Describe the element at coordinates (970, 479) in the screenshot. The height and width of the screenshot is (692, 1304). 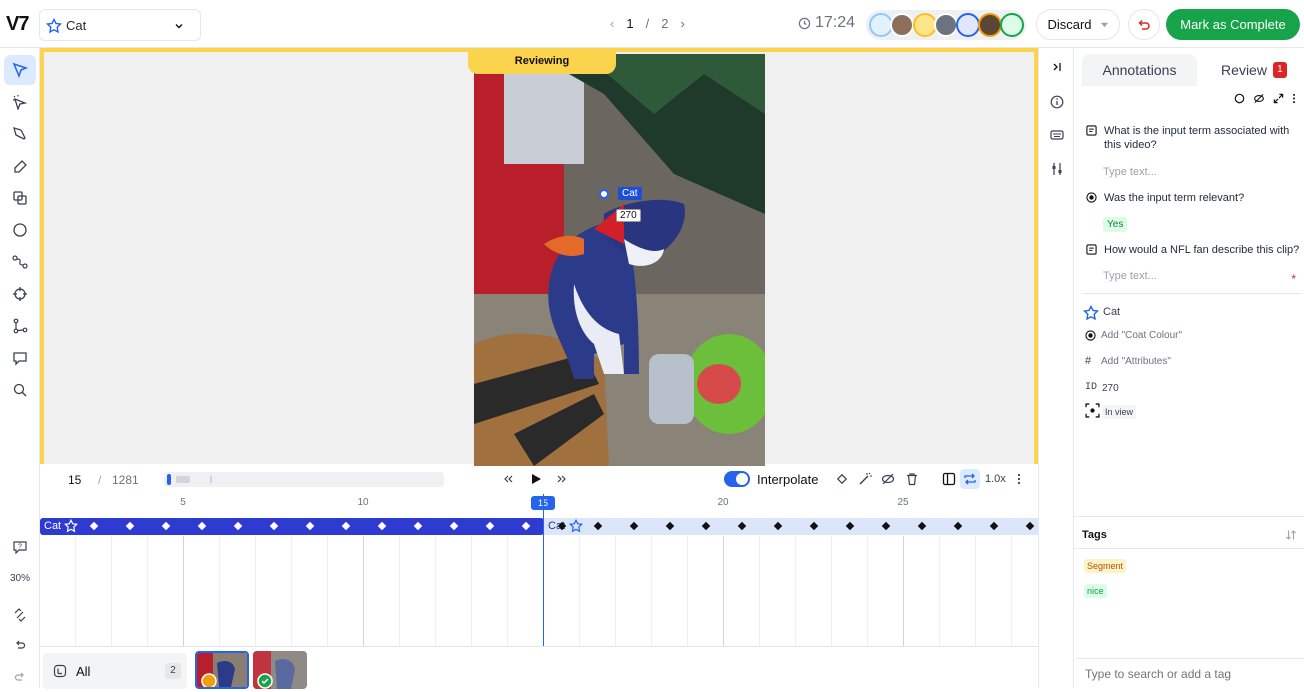
I see `loop-button` at that location.